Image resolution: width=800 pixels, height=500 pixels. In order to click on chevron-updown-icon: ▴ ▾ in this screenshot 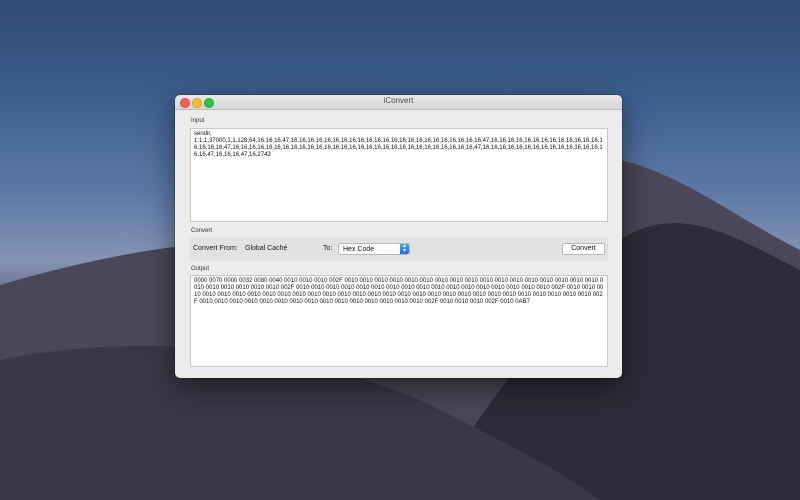, I will do `click(404, 248)`.